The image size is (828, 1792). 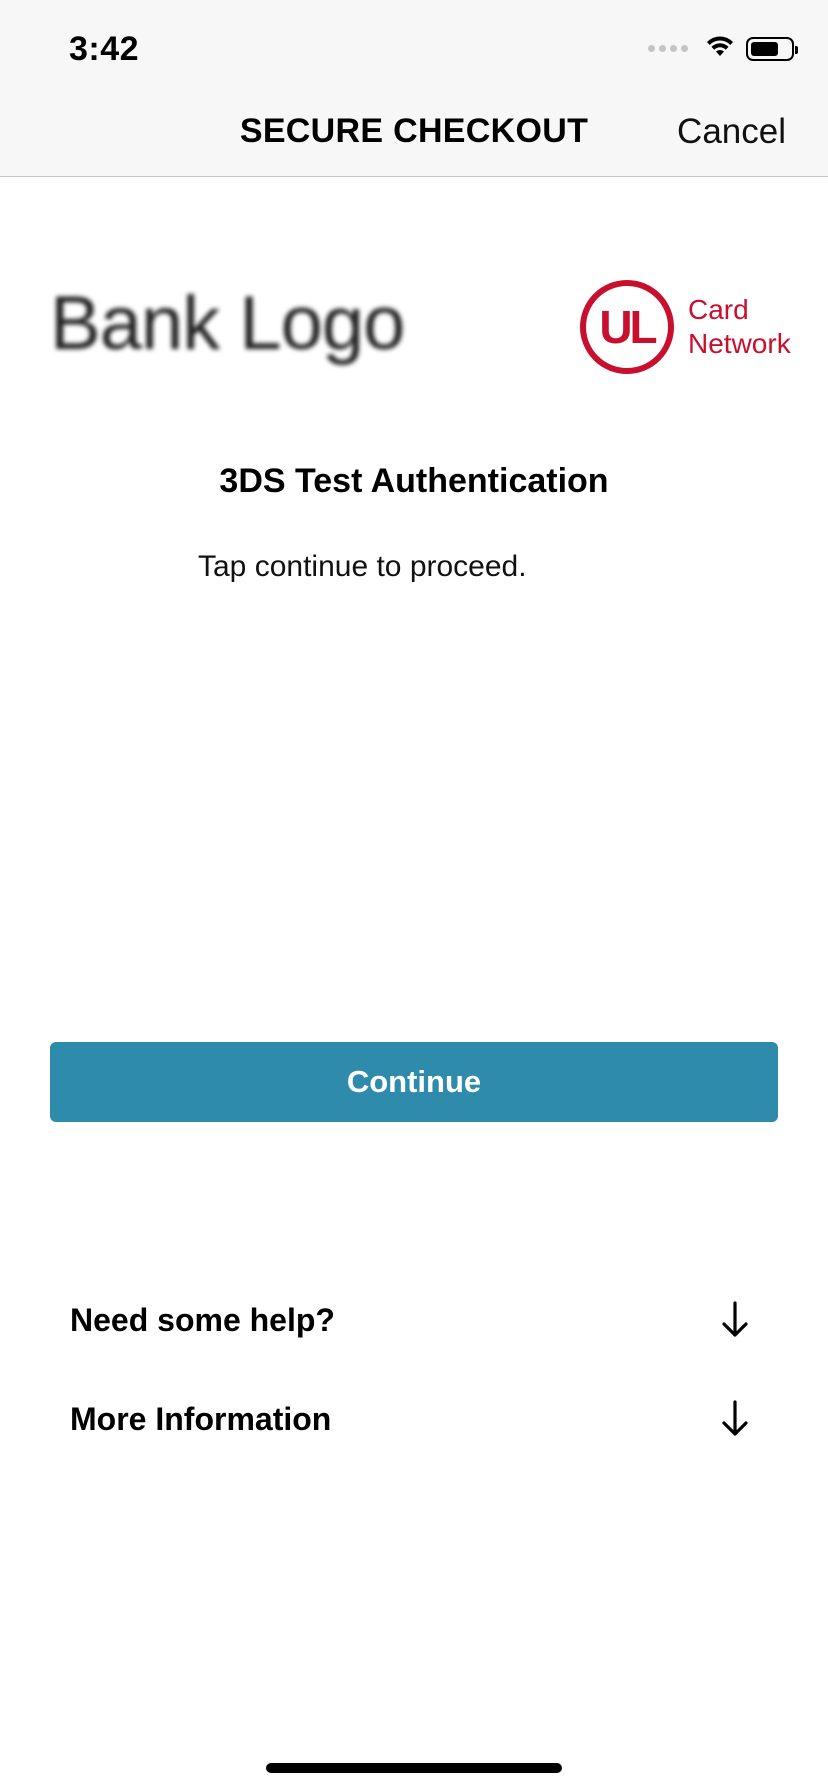 I want to click on battery-level, so click(x=764, y=48).